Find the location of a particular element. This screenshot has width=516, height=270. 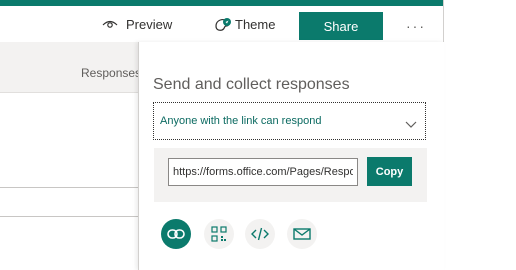

link-share-button is located at coordinates (176, 234).